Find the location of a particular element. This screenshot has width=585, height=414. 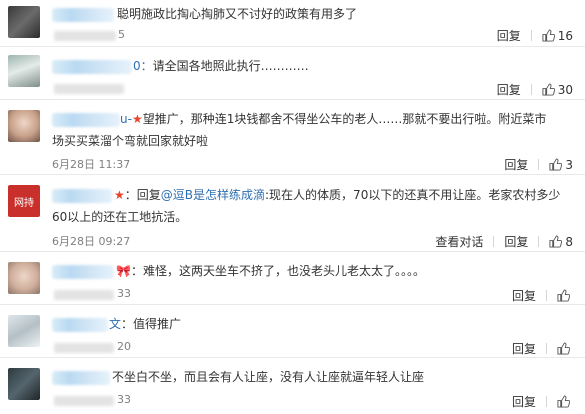

comment-text: 不坐白不坐，而且会有人让座，没有人让座就逼年轻人让座 is located at coordinates (268, 377).